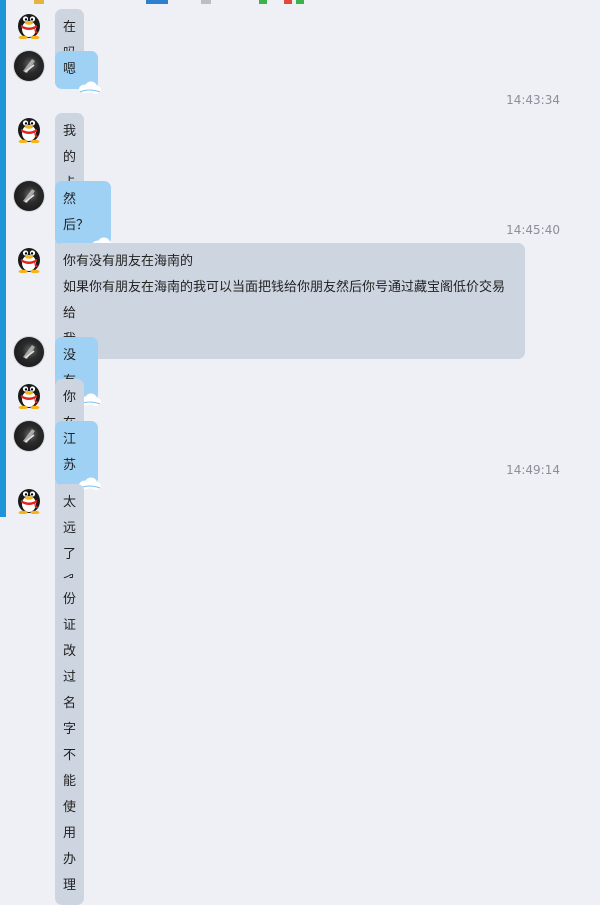 This screenshot has height=905, width=600. What do you see at coordinates (76, 212) in the screenshot?
I see `message-text: 然后？` at bounding box center [76, 212].